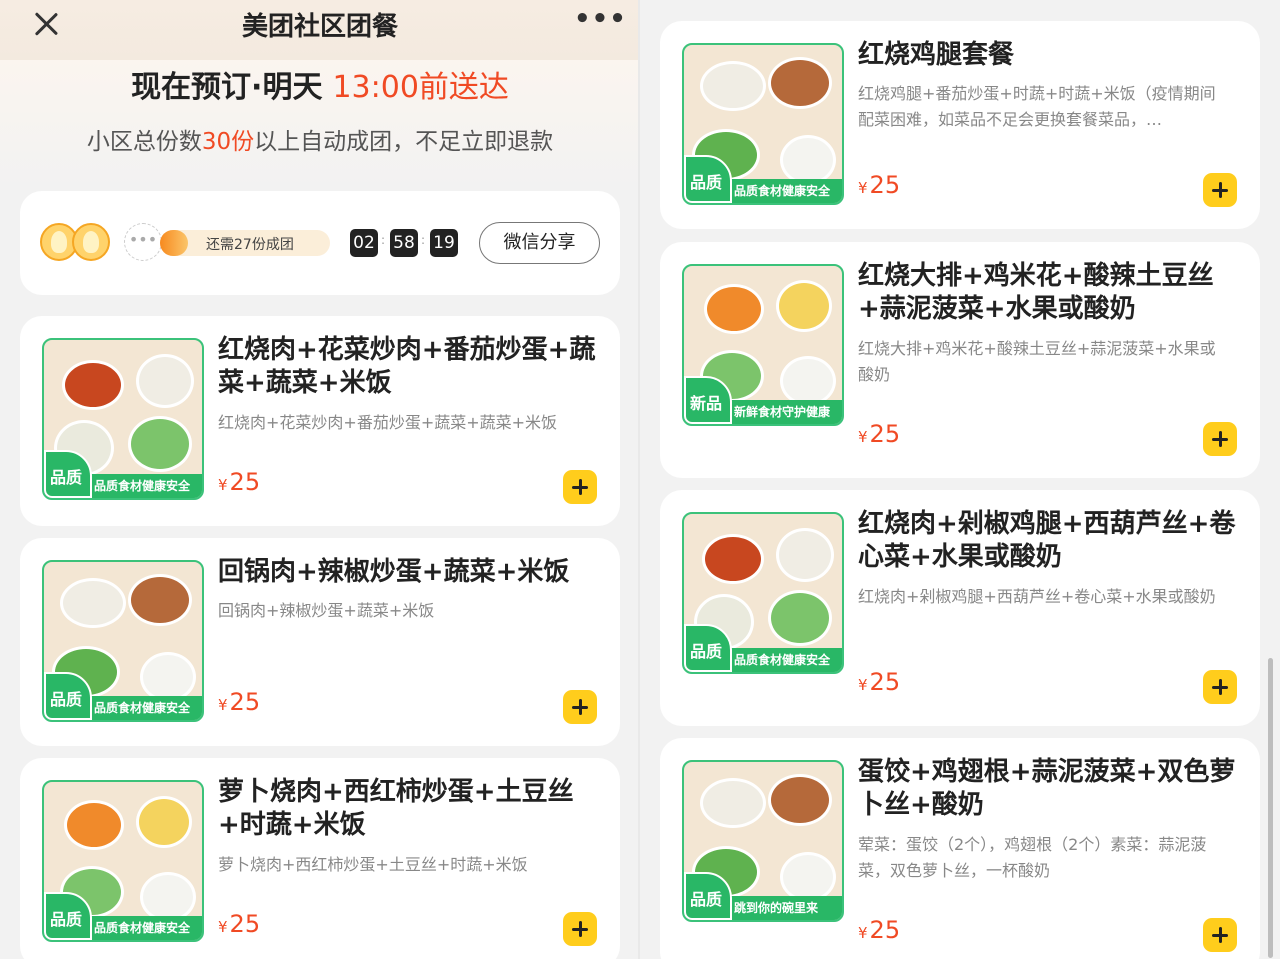 The image size is (1280, 959). Describe the element at coordinates (326, 610) in the screenshot. I see `product-description: 回锅肉+辣椒炒蛋+蔬菜+米饭` at that location.